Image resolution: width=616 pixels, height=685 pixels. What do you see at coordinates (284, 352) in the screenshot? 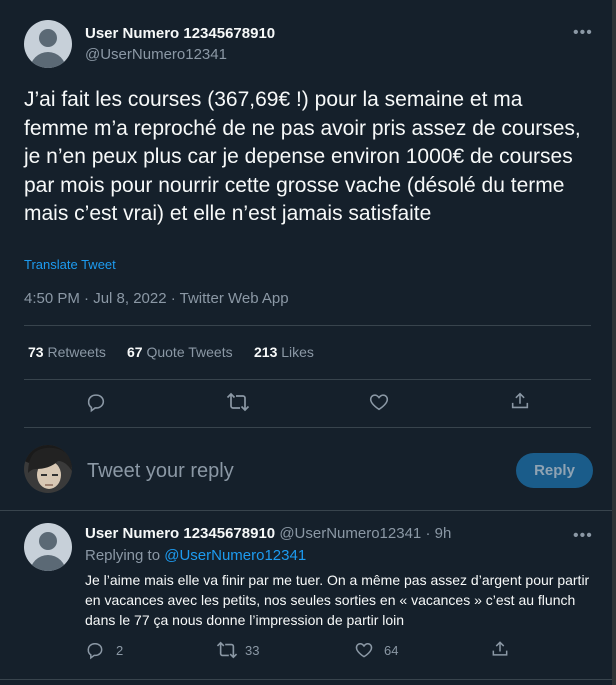
I see `likes-stat: 213 Likes` at bounding box center [284, 352].